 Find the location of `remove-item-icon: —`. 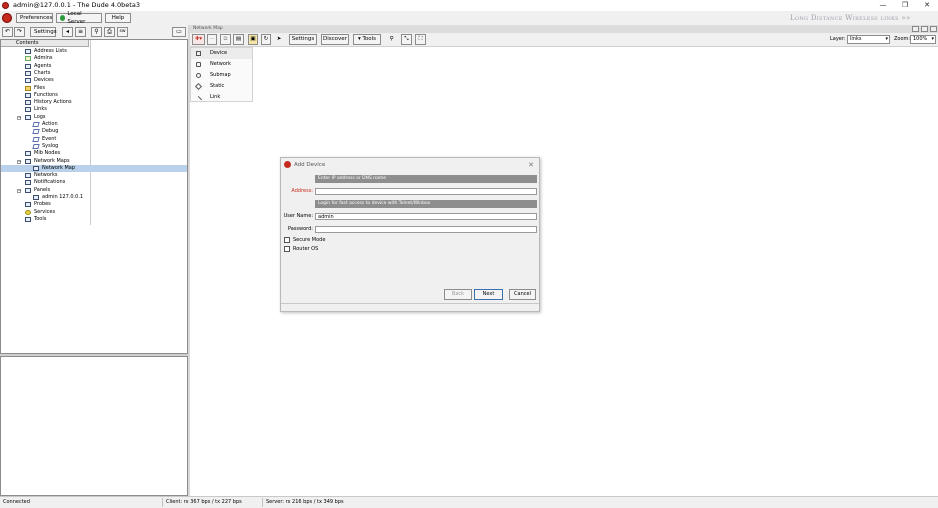

remove-item-icon: — is located at coordinates (212, 39).